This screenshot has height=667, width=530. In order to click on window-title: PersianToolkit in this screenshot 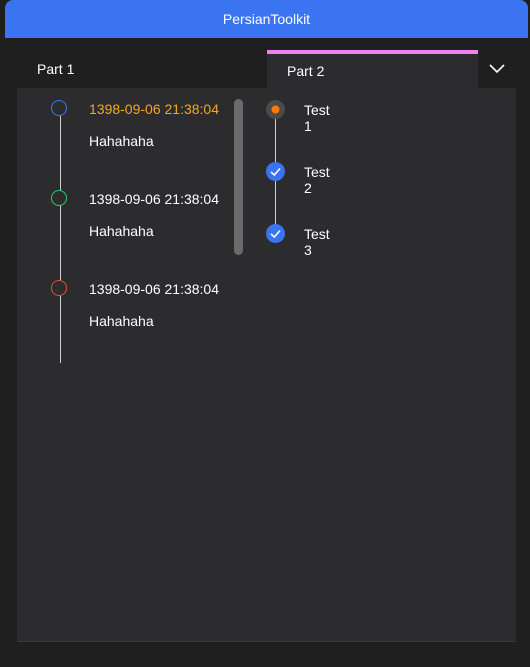, I will do `click(266, 19)`.